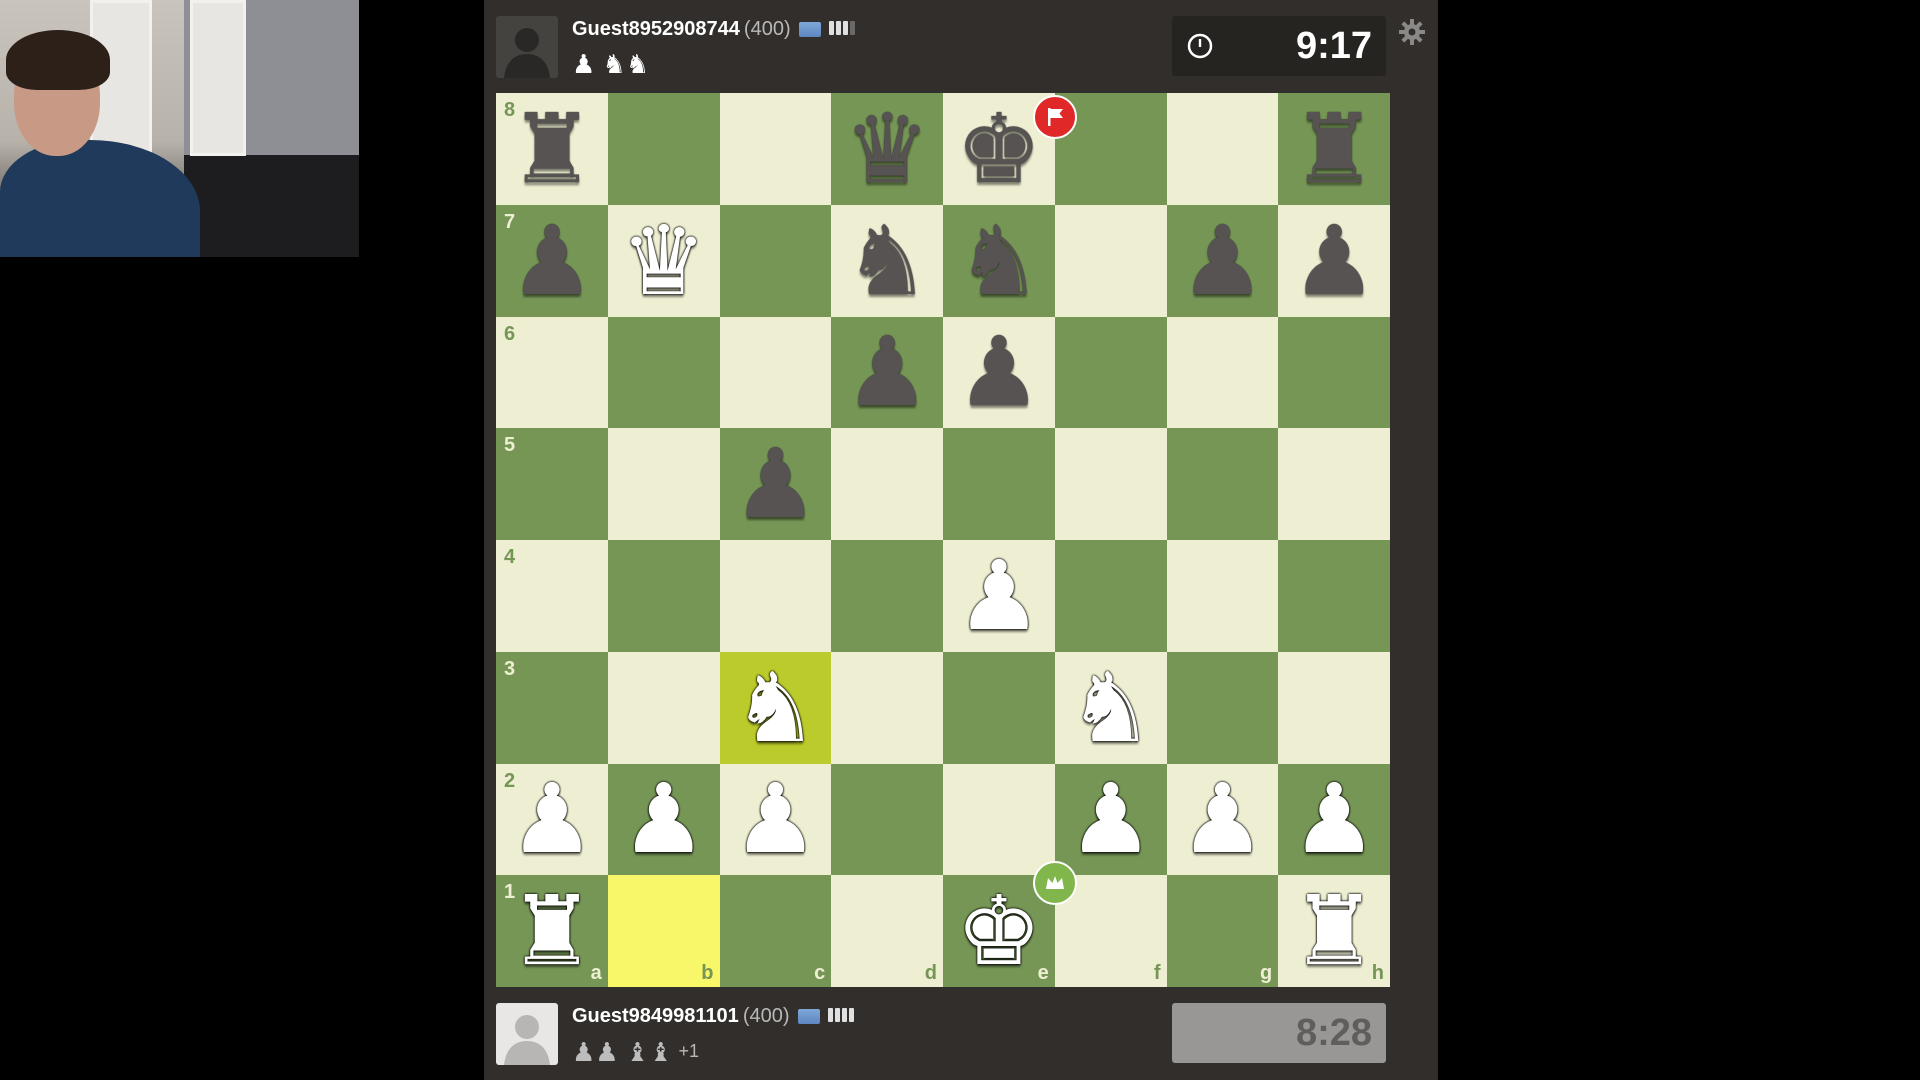  Describe the element at coordinates (887, 484) in the screenshot. I see `square-d5` at that location.